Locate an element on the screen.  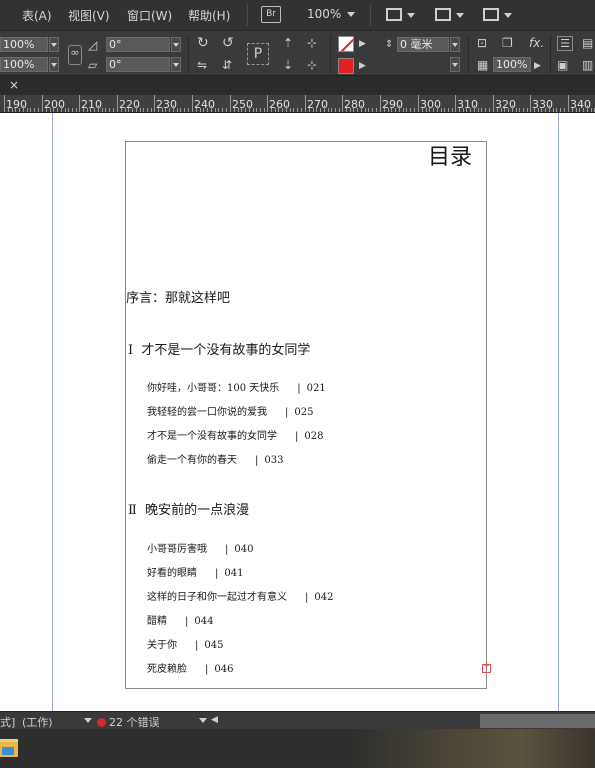
fill-arrow-icon: ▶ is located at coordinates (362, 44).